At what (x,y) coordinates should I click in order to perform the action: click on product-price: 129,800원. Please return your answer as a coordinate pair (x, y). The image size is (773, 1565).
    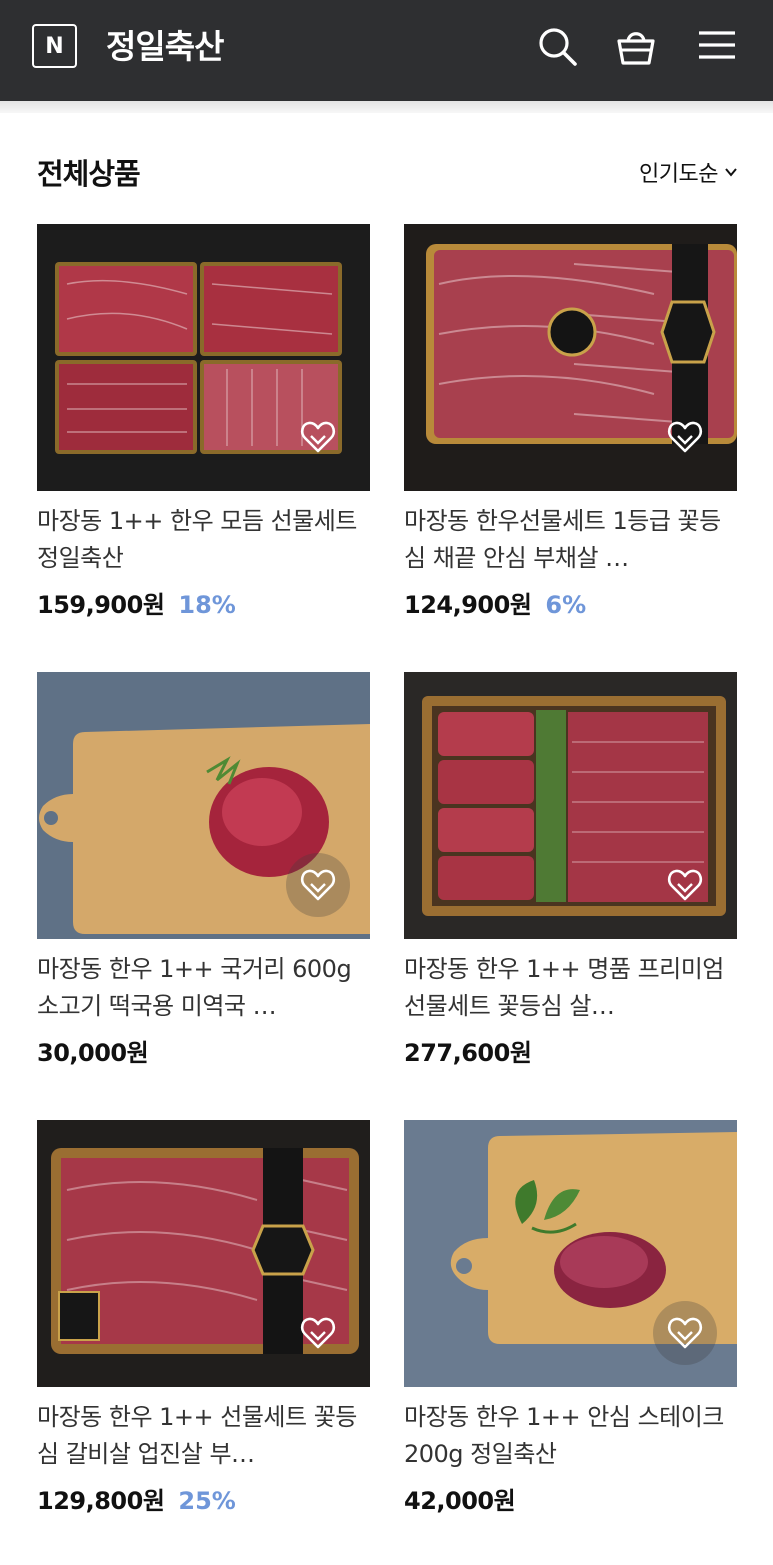
    Looking at the image, I should click on (101, 1501).